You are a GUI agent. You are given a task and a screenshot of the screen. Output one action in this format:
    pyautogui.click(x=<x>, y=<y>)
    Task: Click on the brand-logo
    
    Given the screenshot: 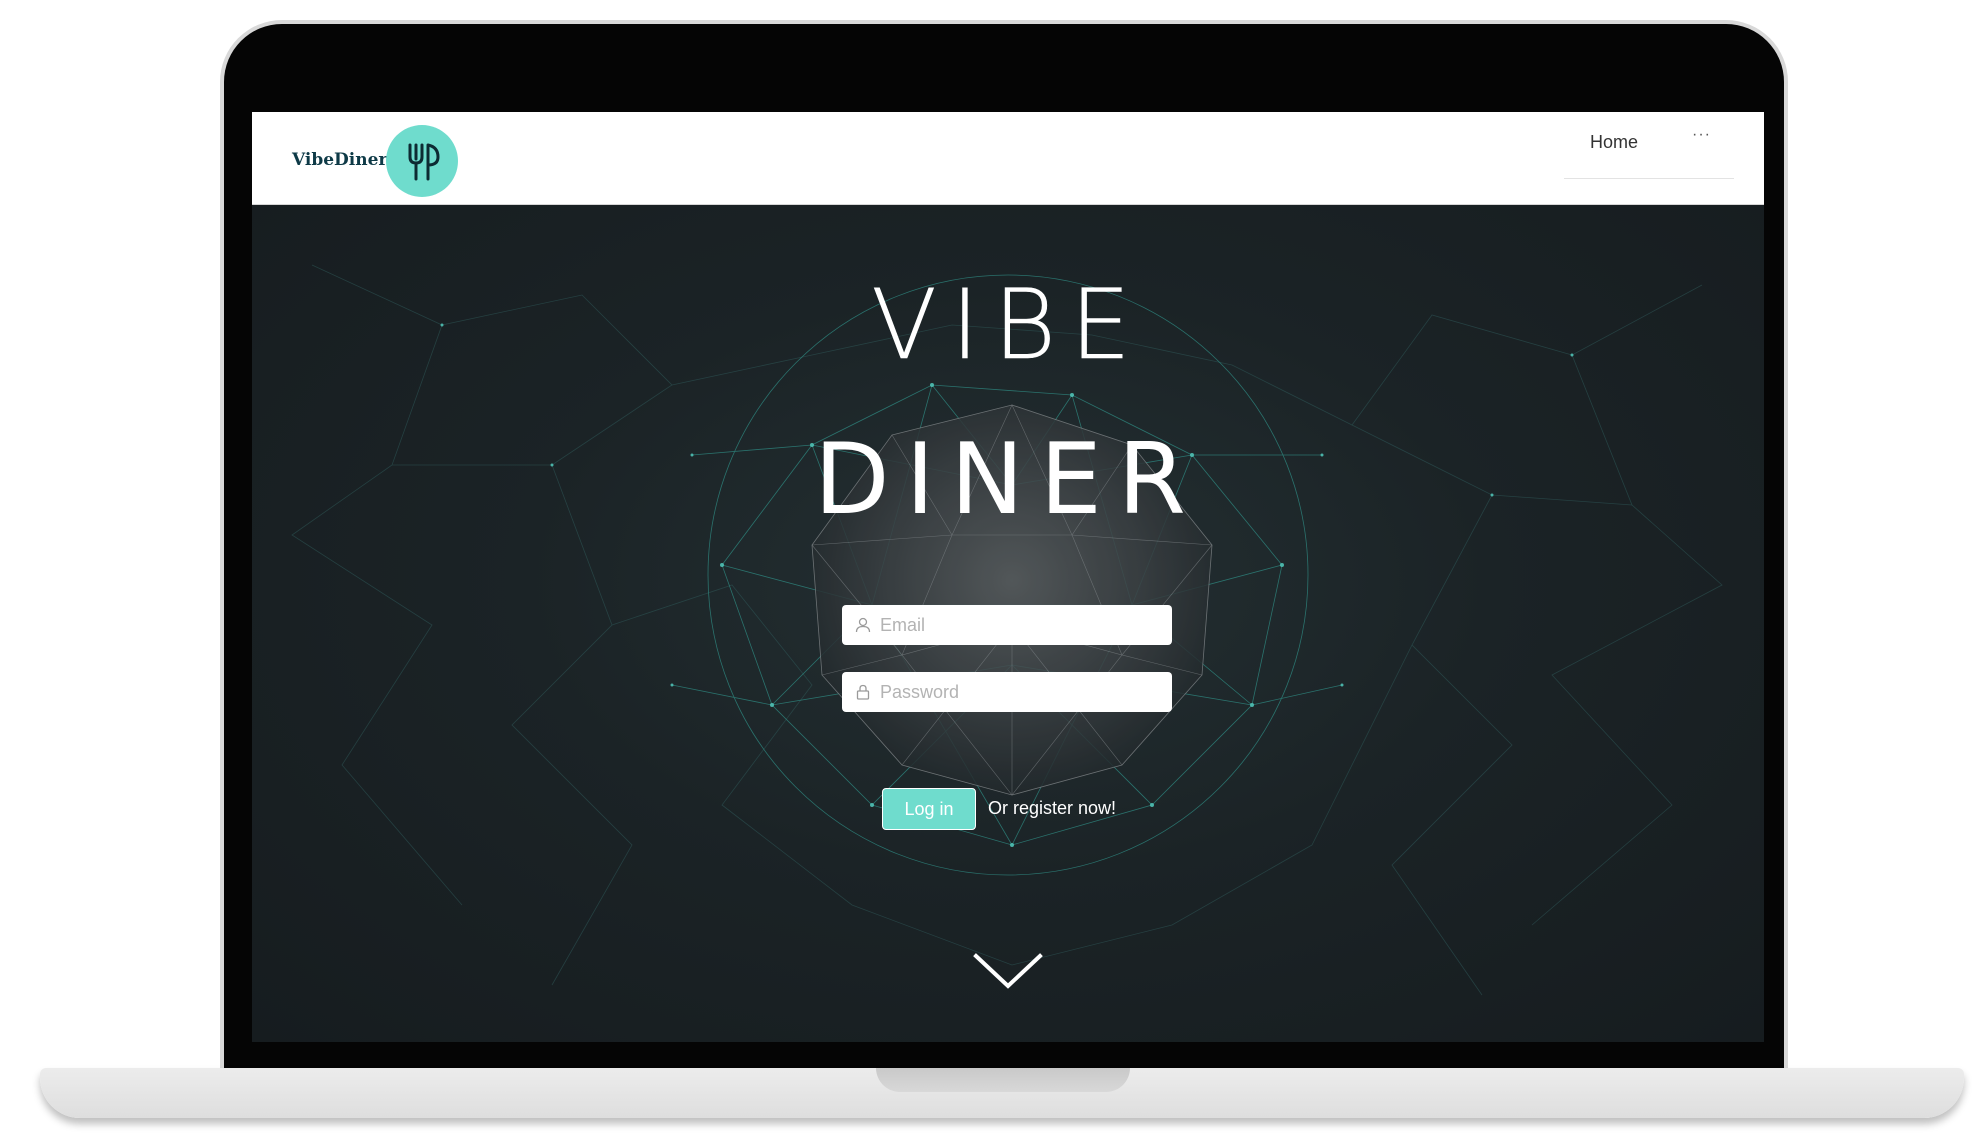 What is the action you would take?
    pyautogui.click(x=422, y=161)
    